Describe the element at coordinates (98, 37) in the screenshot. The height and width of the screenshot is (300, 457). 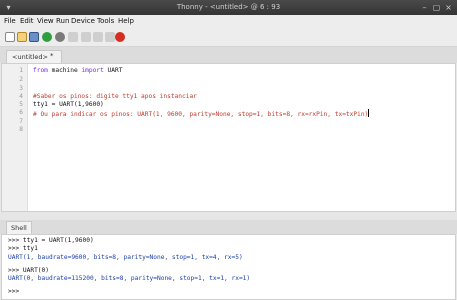
I see `step-out-icon` at that location.